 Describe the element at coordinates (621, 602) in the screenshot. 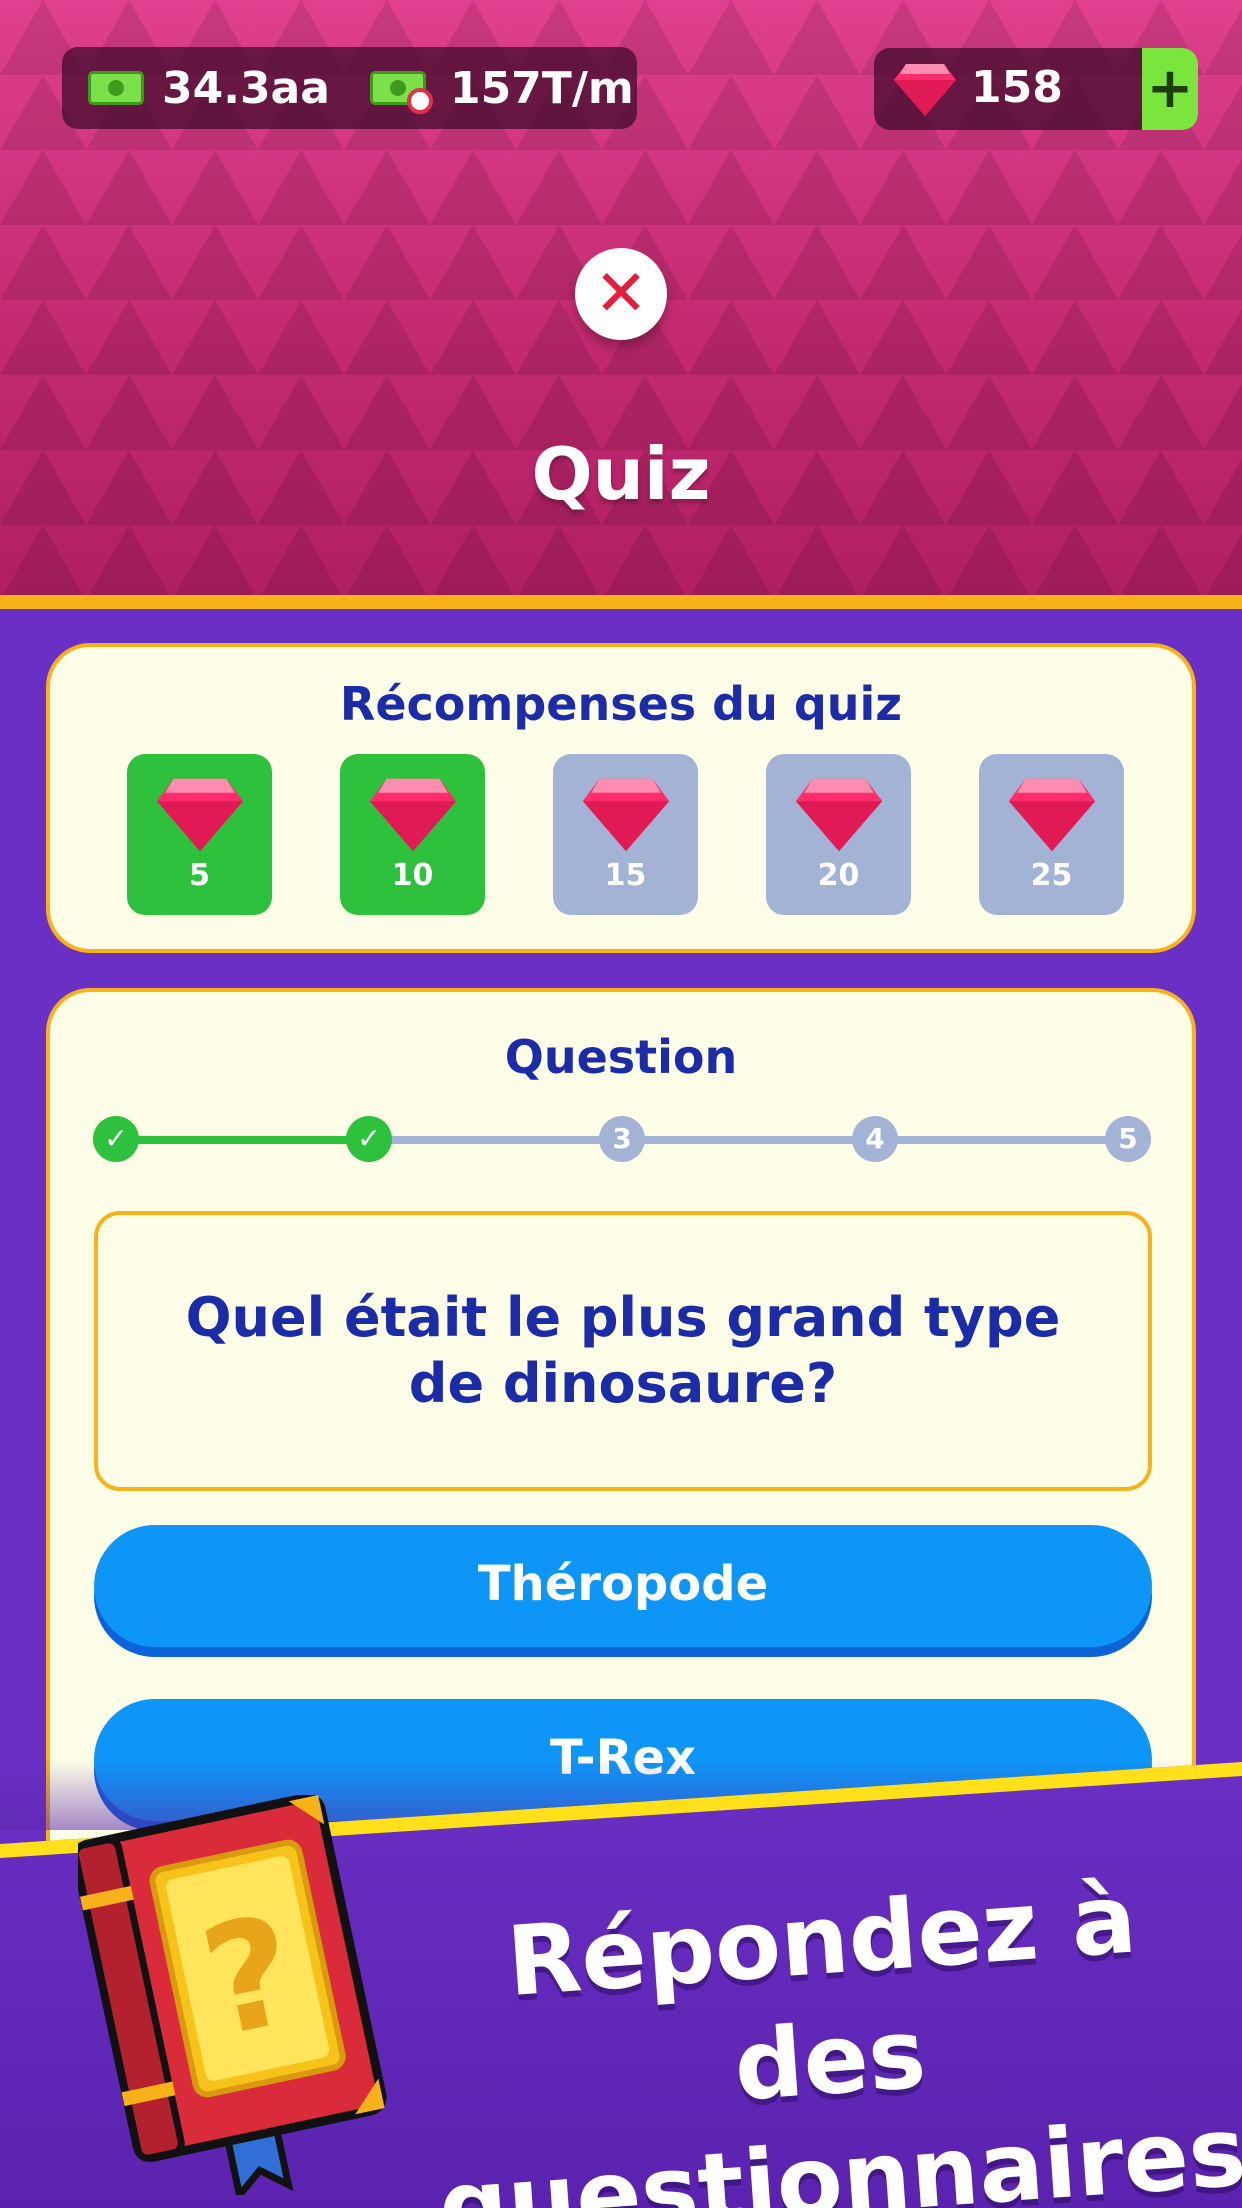

I see `header-divider` at that location.